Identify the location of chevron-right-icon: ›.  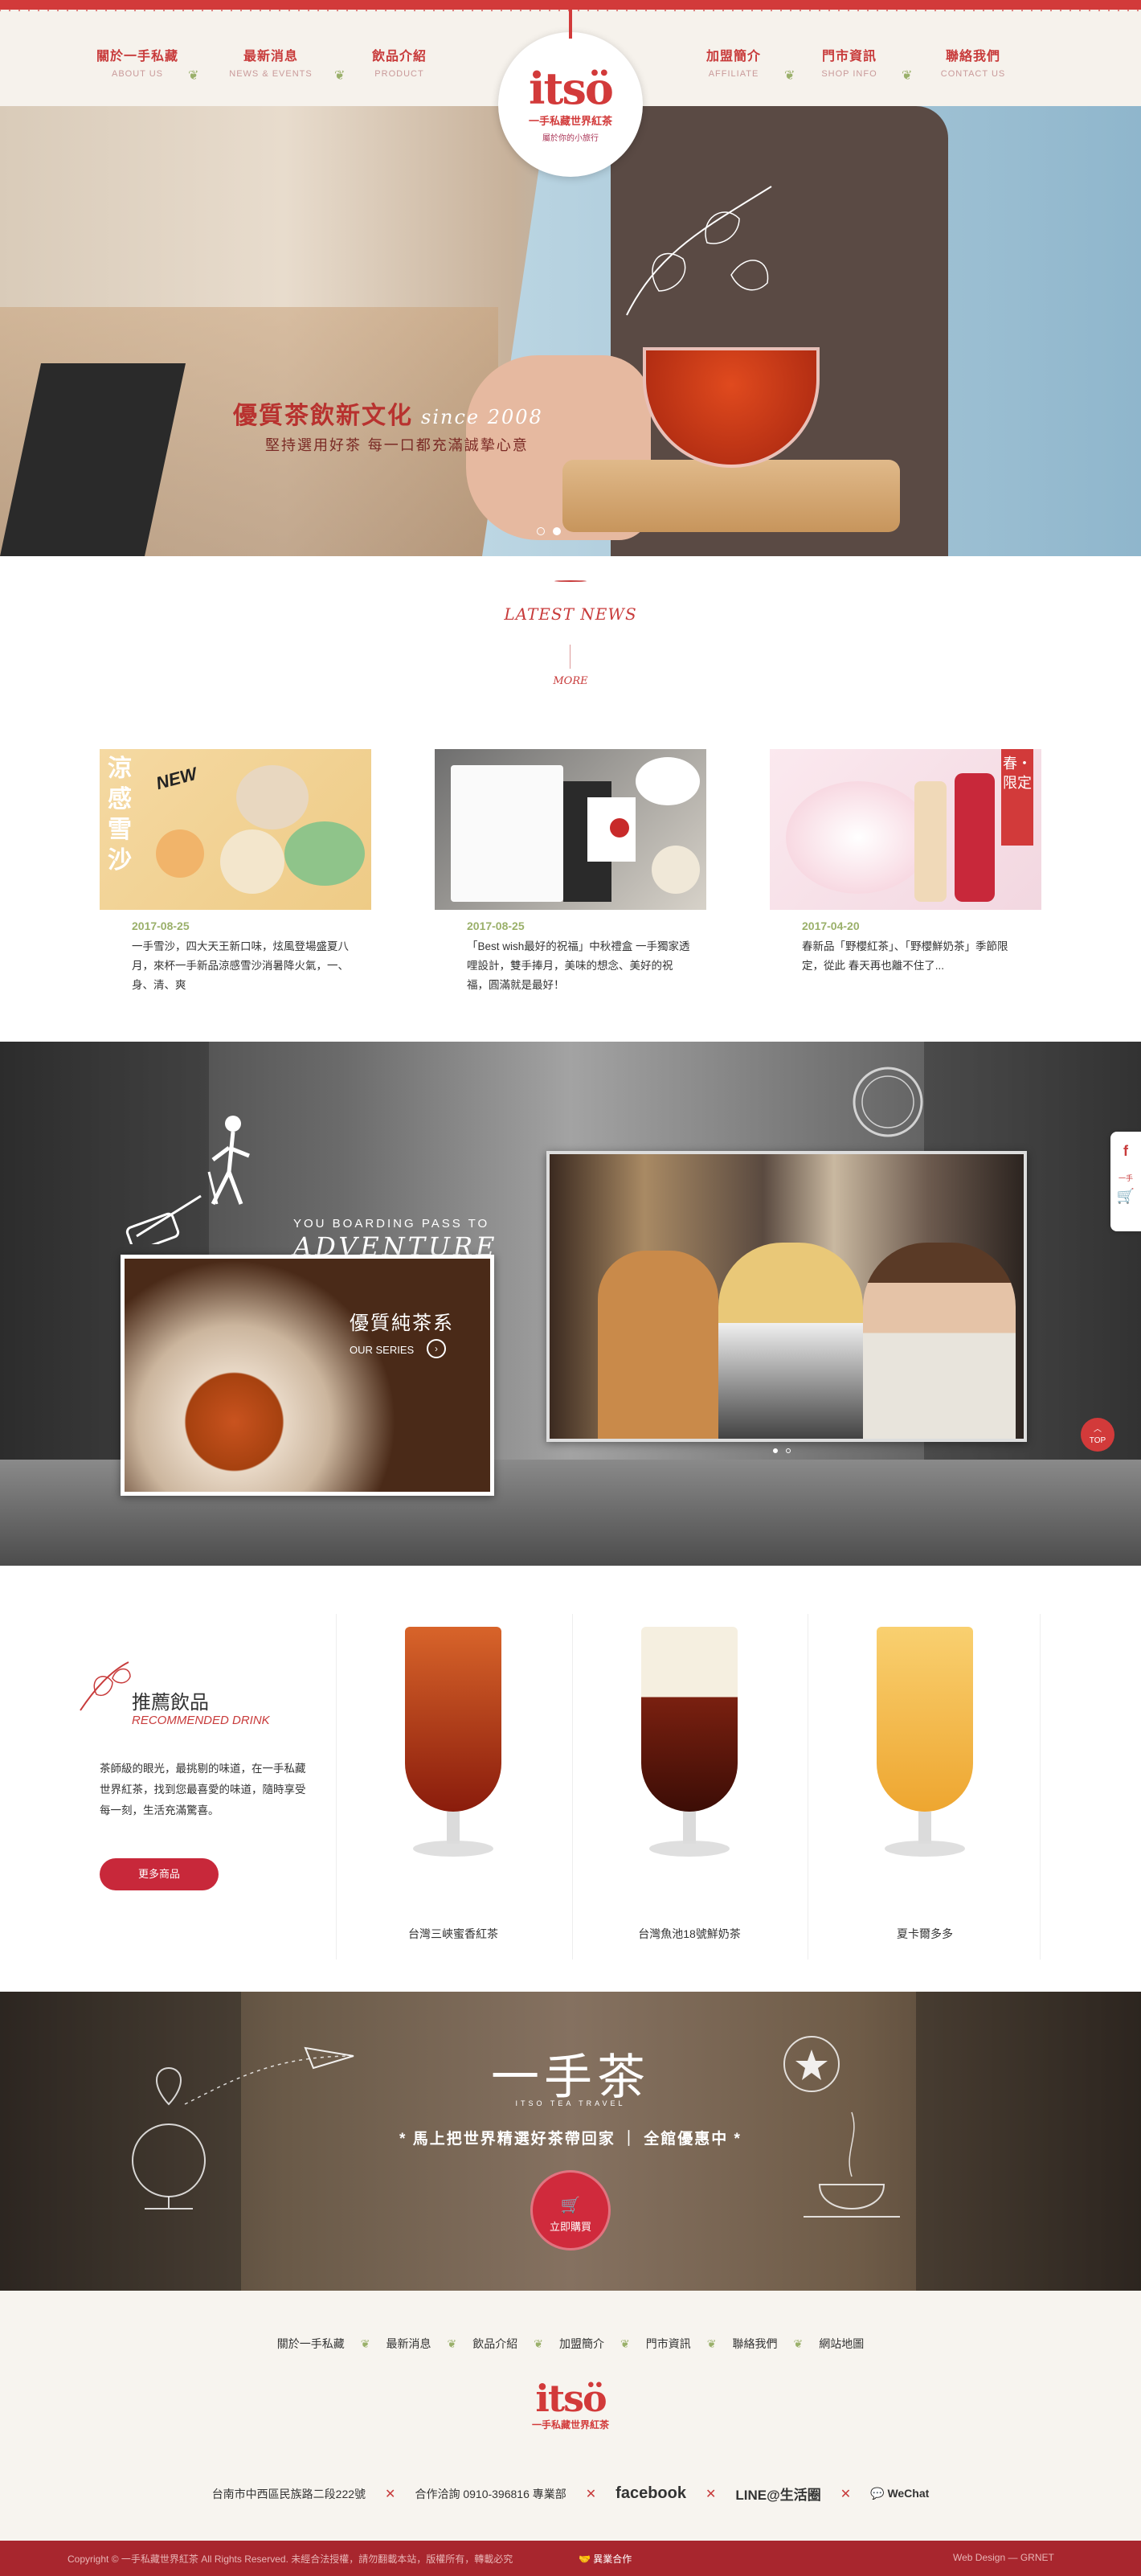
(437, 1348).